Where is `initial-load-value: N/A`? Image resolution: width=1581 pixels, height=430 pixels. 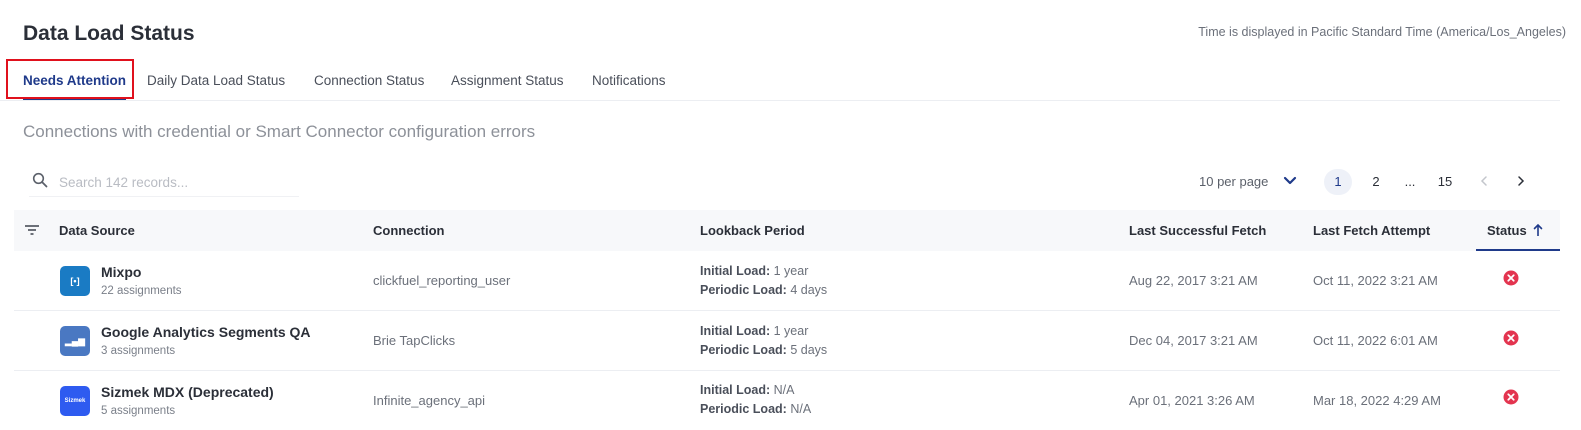
initial-load-value: N/A is located at coordinates (784, 390).